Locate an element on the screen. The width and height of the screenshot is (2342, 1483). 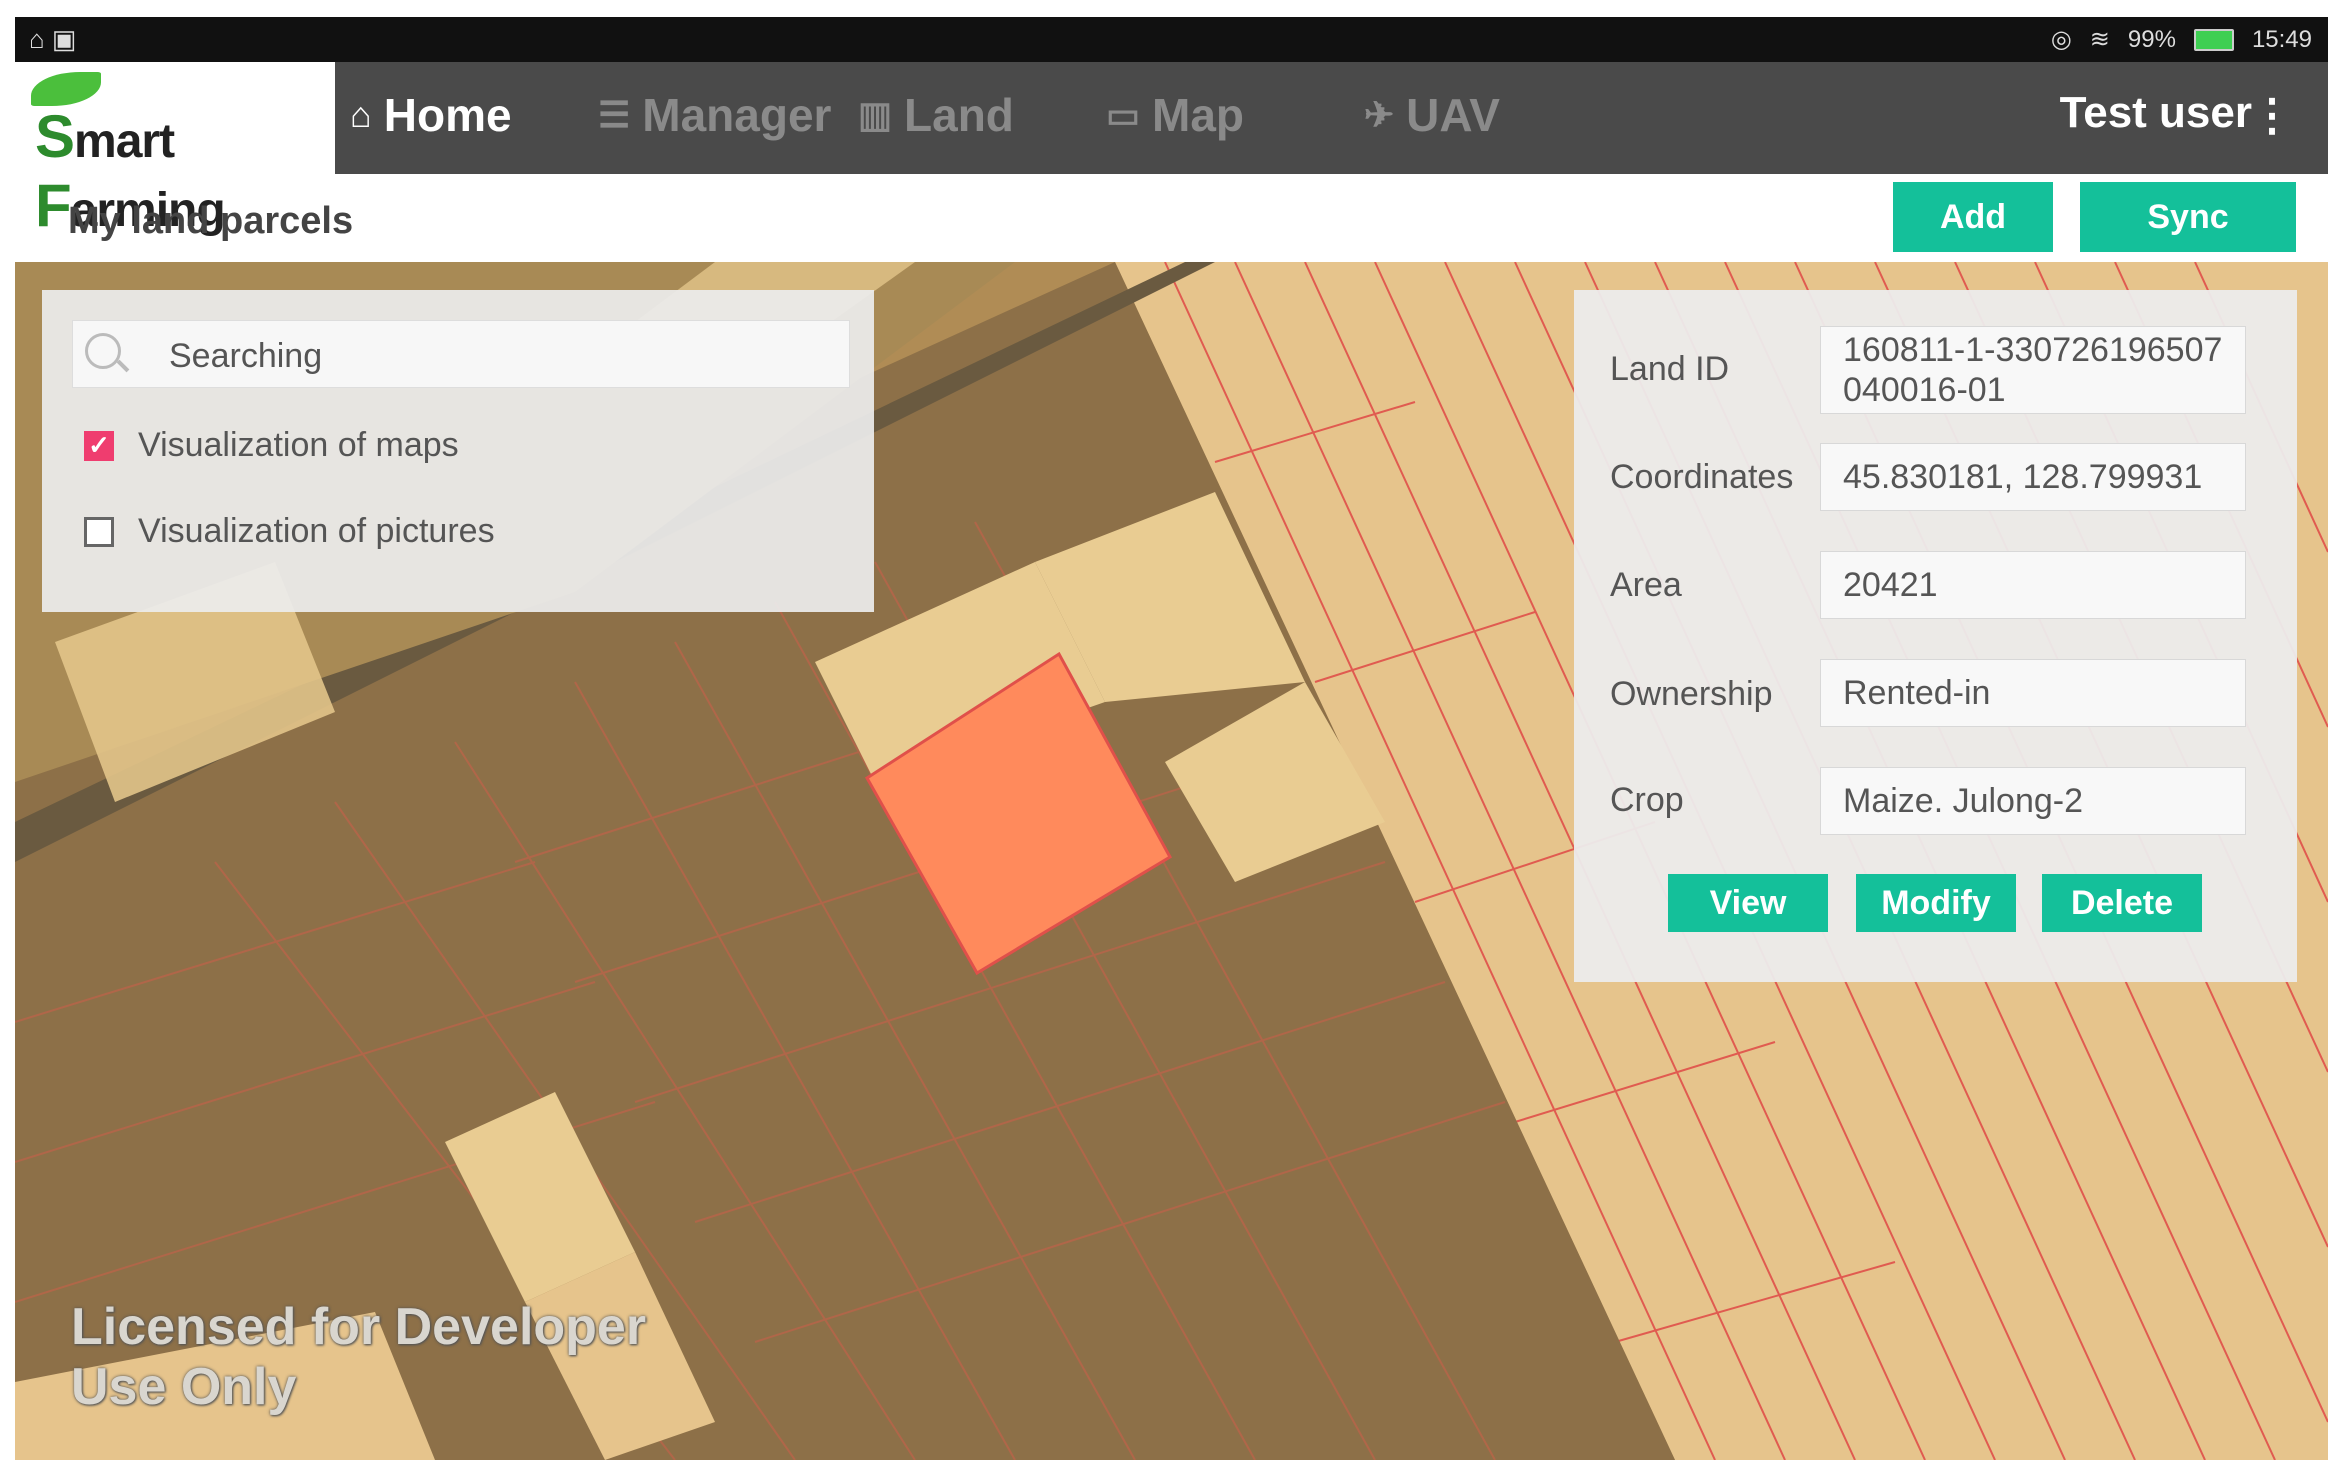
leaf-icon is located at coordinates (66, 89).